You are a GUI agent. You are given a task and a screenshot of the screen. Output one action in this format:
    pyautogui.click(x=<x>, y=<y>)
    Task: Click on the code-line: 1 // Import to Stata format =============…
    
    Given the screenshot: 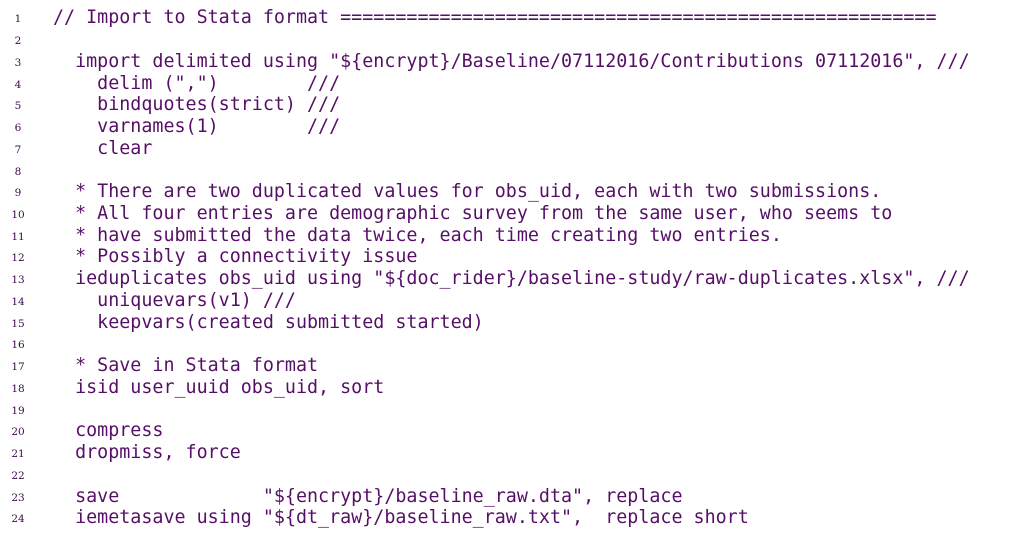 What is the action you would take?
    pyautogui.click(x=485, y=18)
    